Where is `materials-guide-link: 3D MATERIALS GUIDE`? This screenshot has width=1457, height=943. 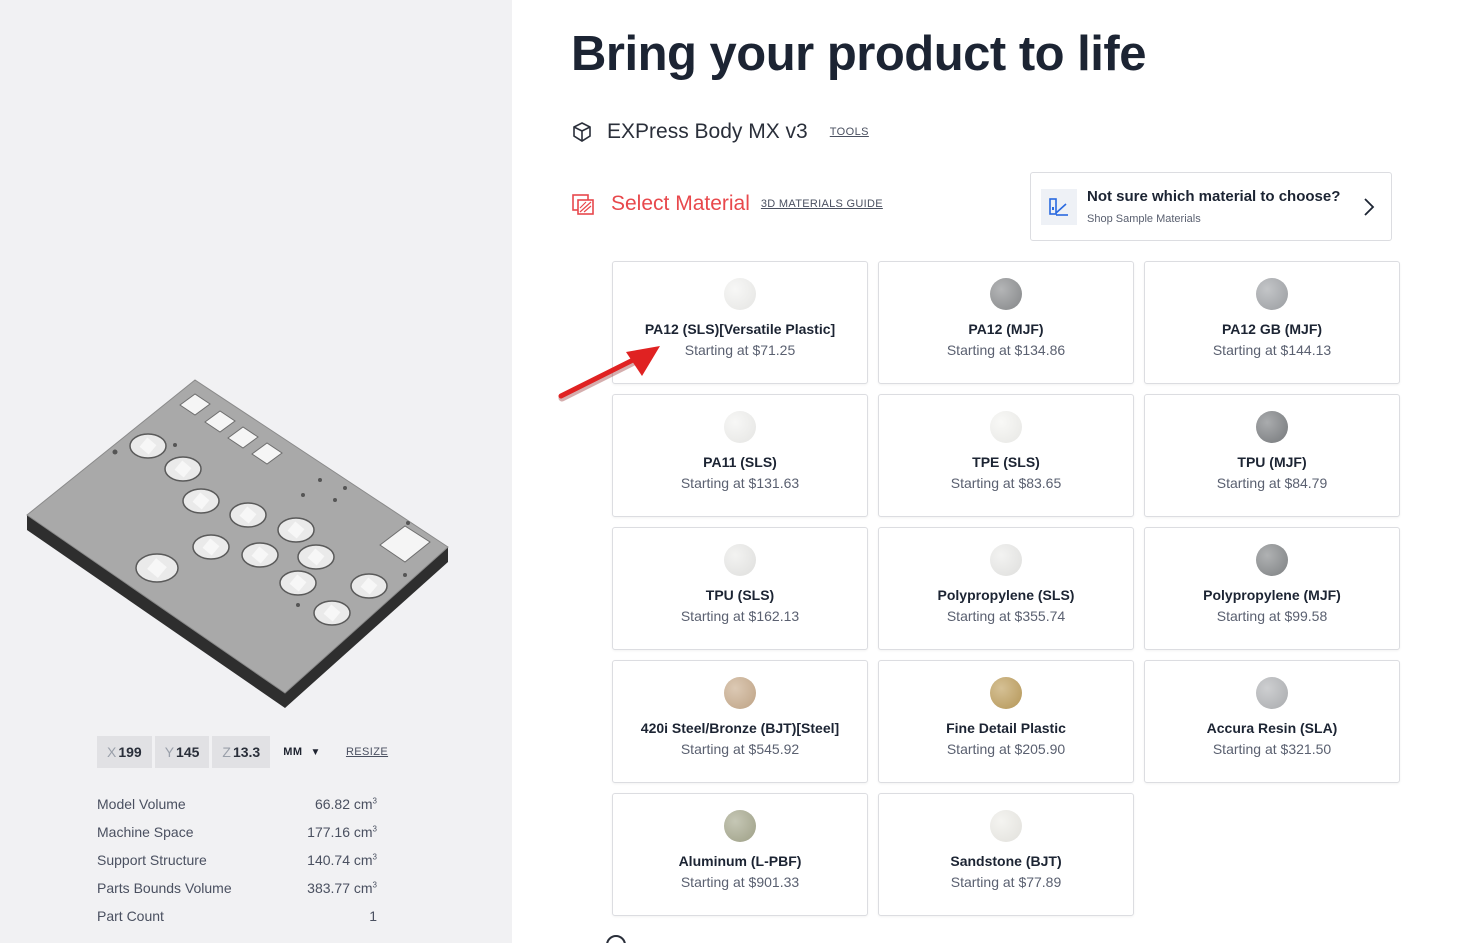 materials-guide-link: 3D MATERIALS GUIDE is located at coordinates (822, 204).